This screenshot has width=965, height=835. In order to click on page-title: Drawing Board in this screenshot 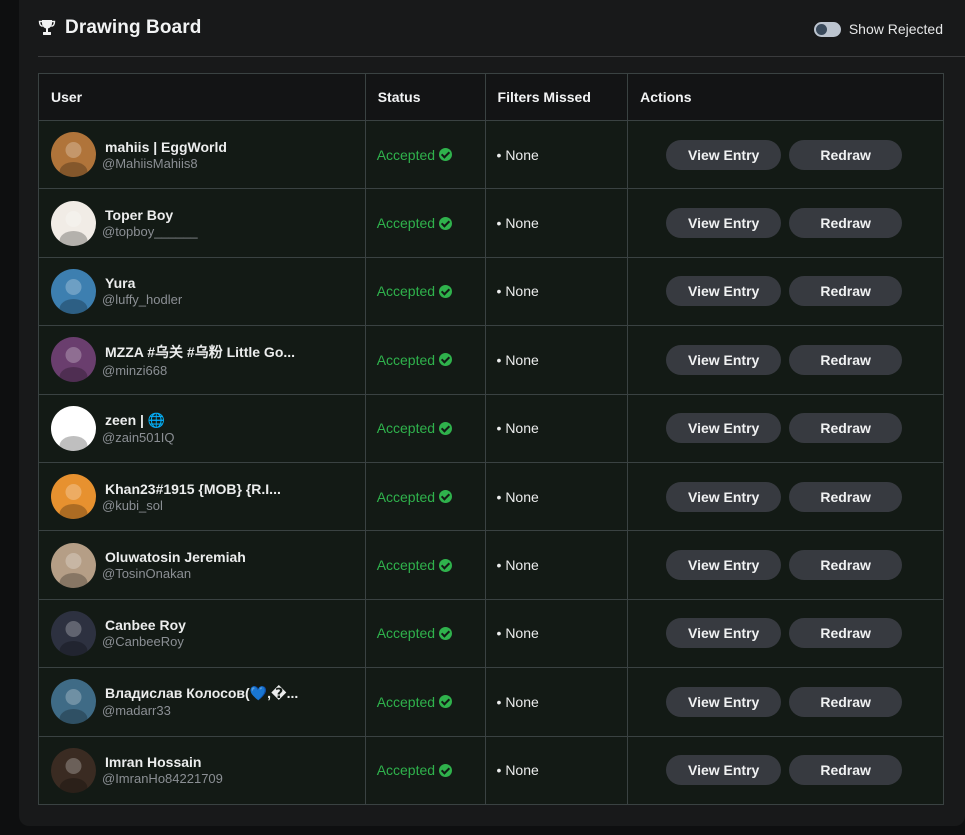, I will do `click(133, 27)`.